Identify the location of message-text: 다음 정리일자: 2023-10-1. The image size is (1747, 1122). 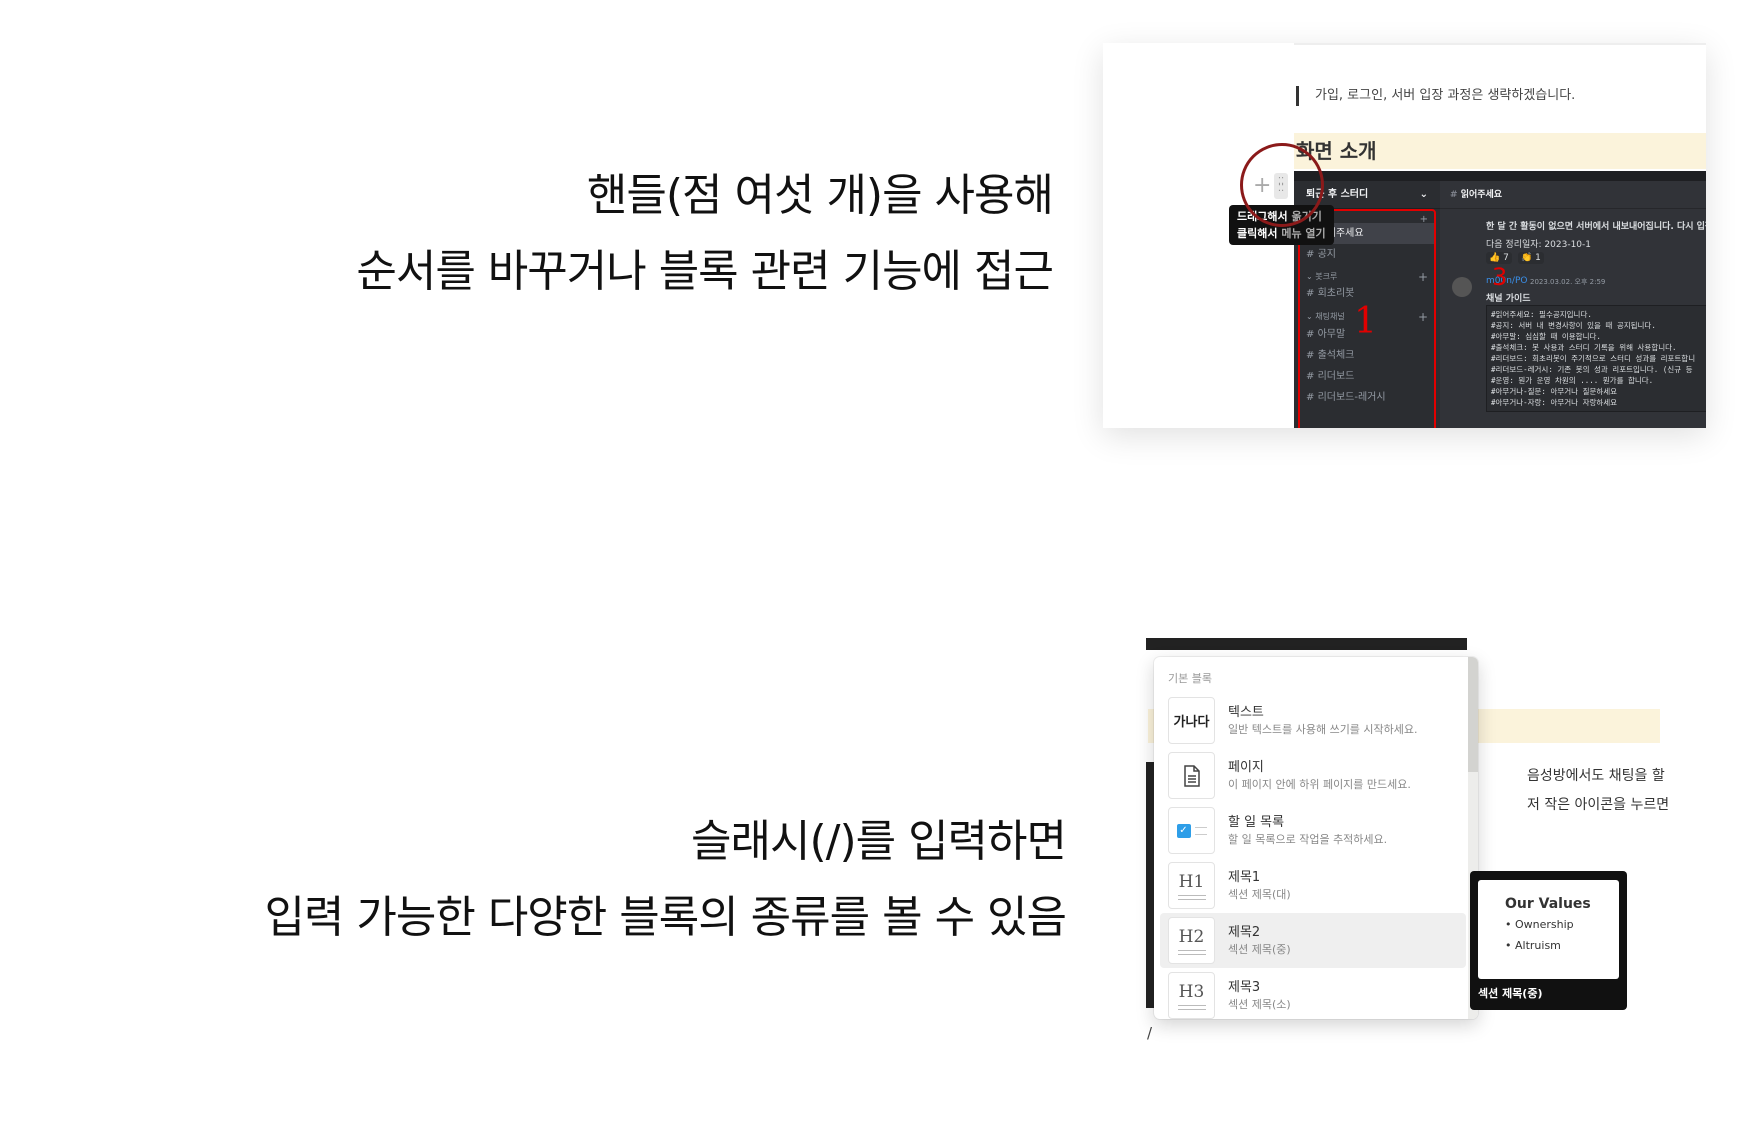
(1539, 245).